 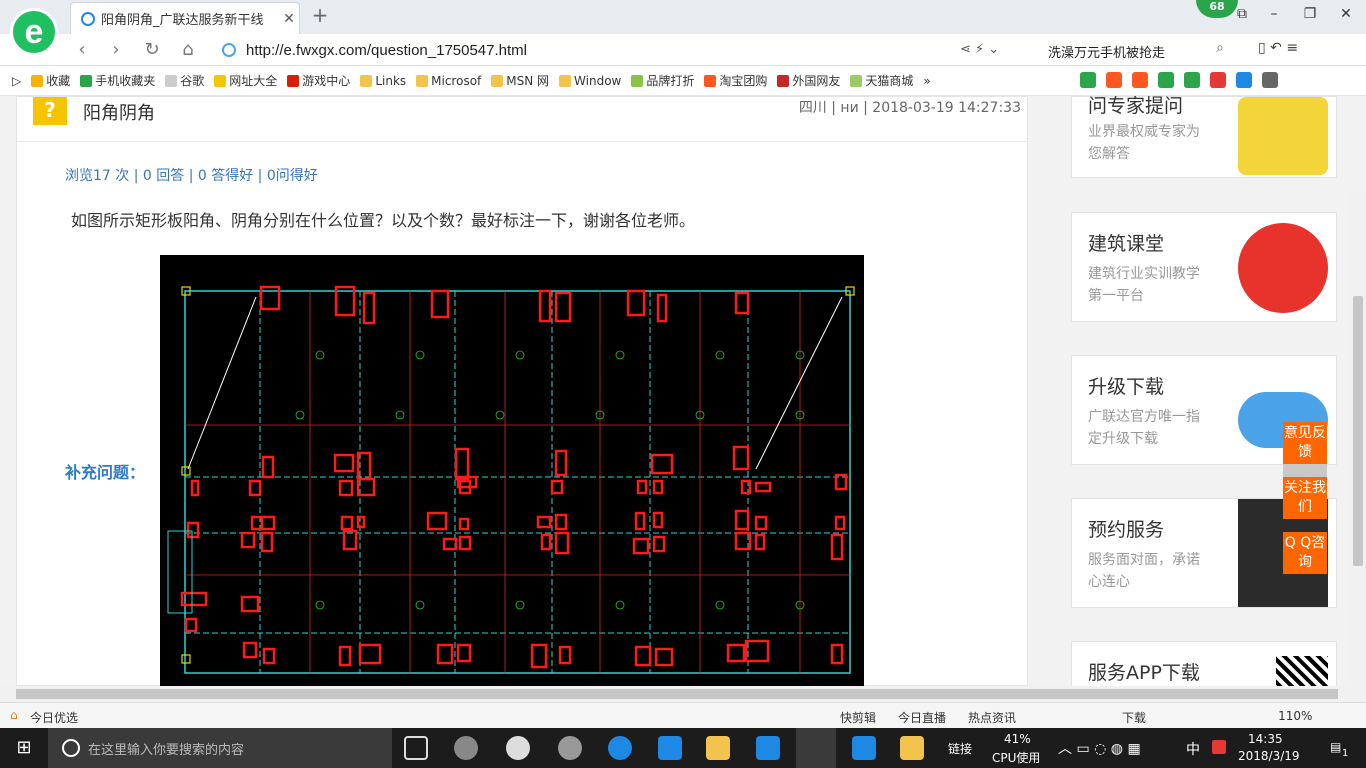 What do you see at coordinates (152, 50) in the screenshot?
I see `refresh-button: ↻` at bounding box center [152, 50].